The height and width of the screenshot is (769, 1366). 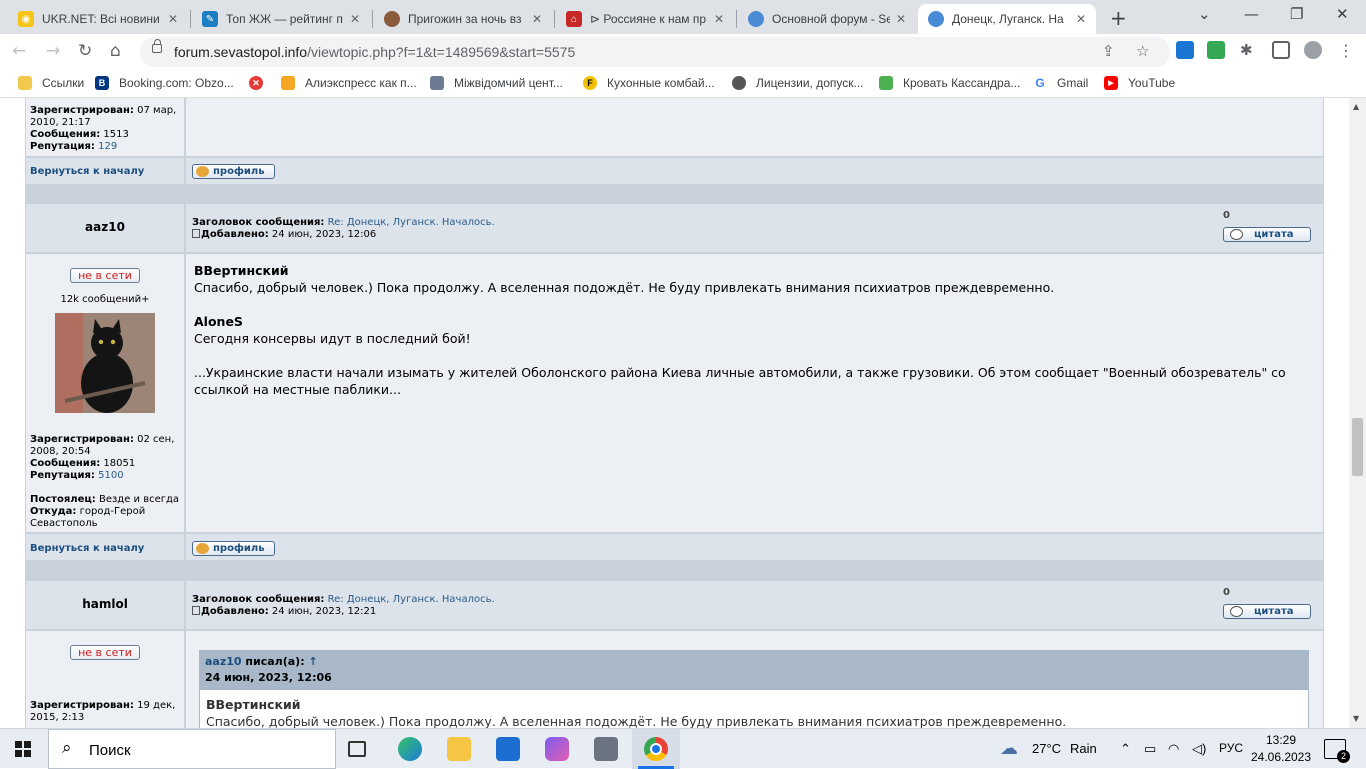 What do you see at coordinates (1173, 749) in the screenshot?
I see `wifi-icon: ◠` at bounding box center [1173, 749].